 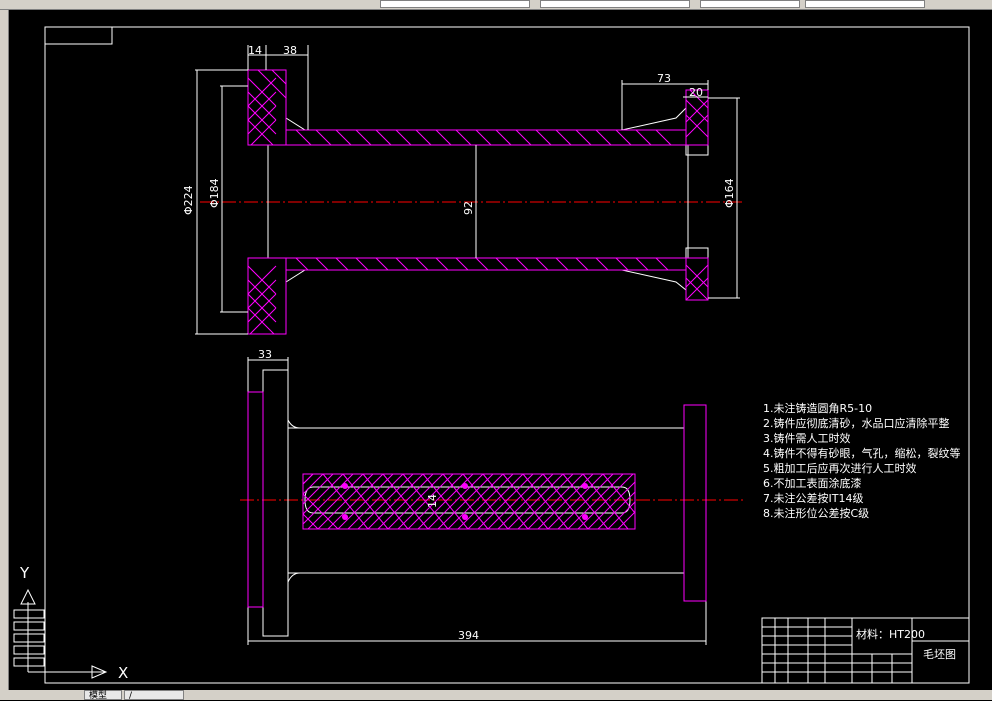 What do you see at coordinates (696, 92) in the screenshot?
I see `dim-20: 20` at bounding box center [696, 92].